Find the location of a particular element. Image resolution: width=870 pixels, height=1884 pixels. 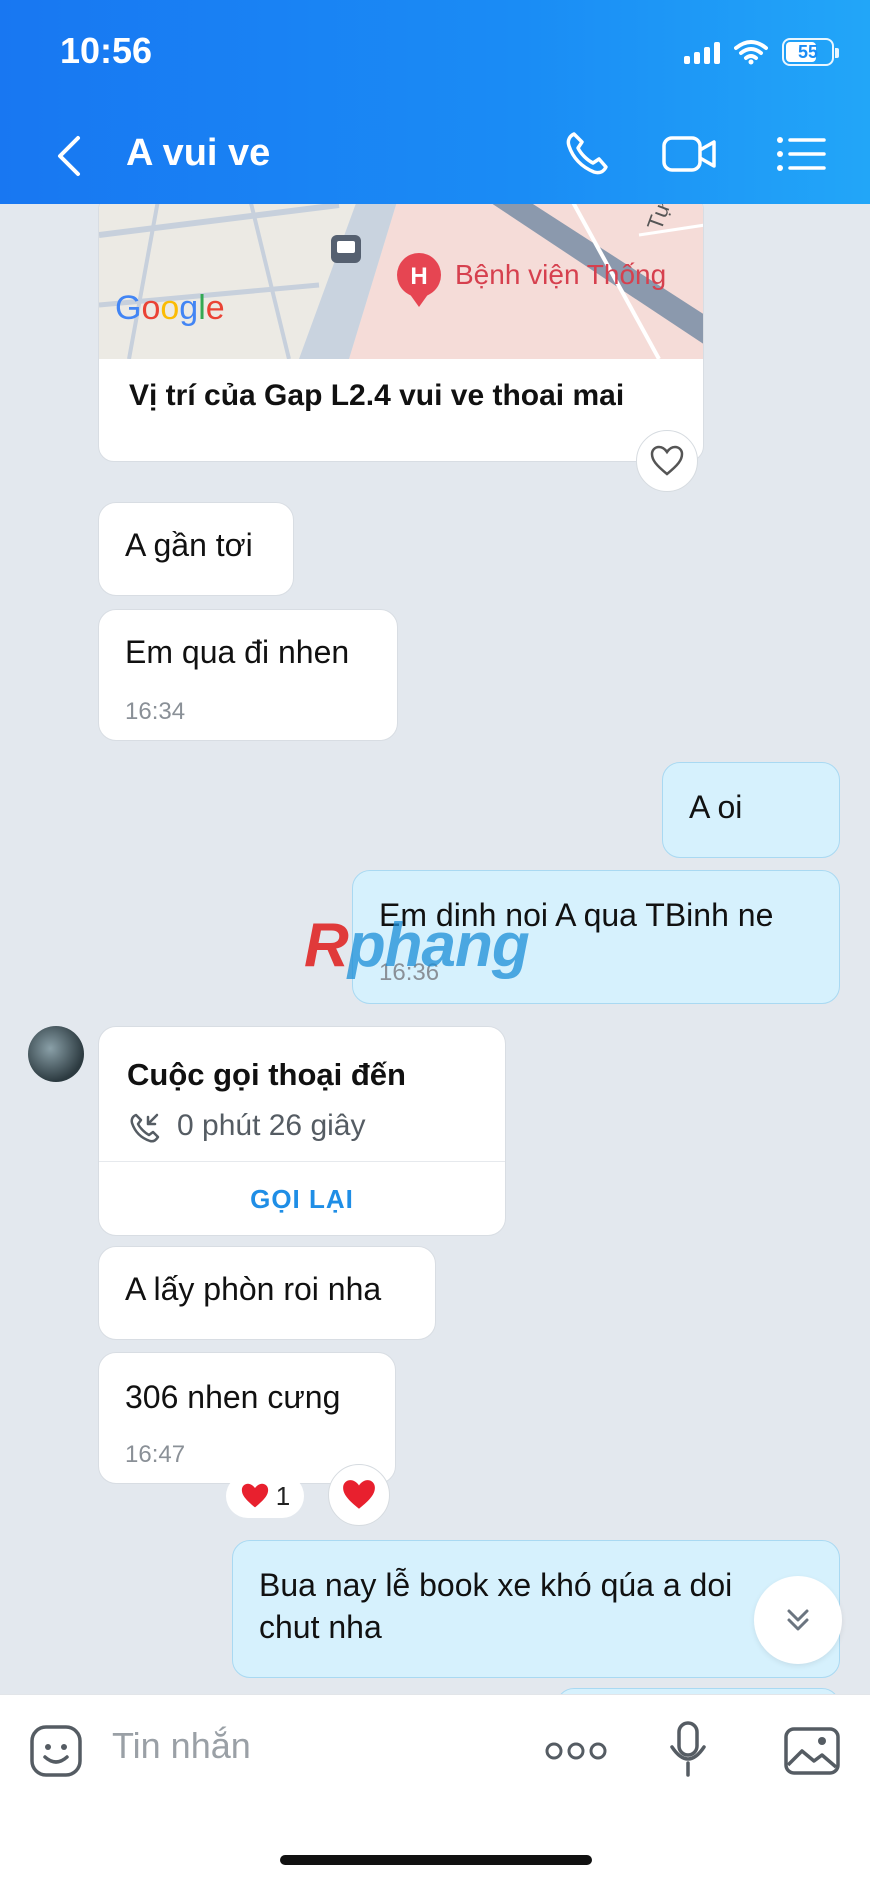

battery-level: 55 is located at coordinates (808, 51).